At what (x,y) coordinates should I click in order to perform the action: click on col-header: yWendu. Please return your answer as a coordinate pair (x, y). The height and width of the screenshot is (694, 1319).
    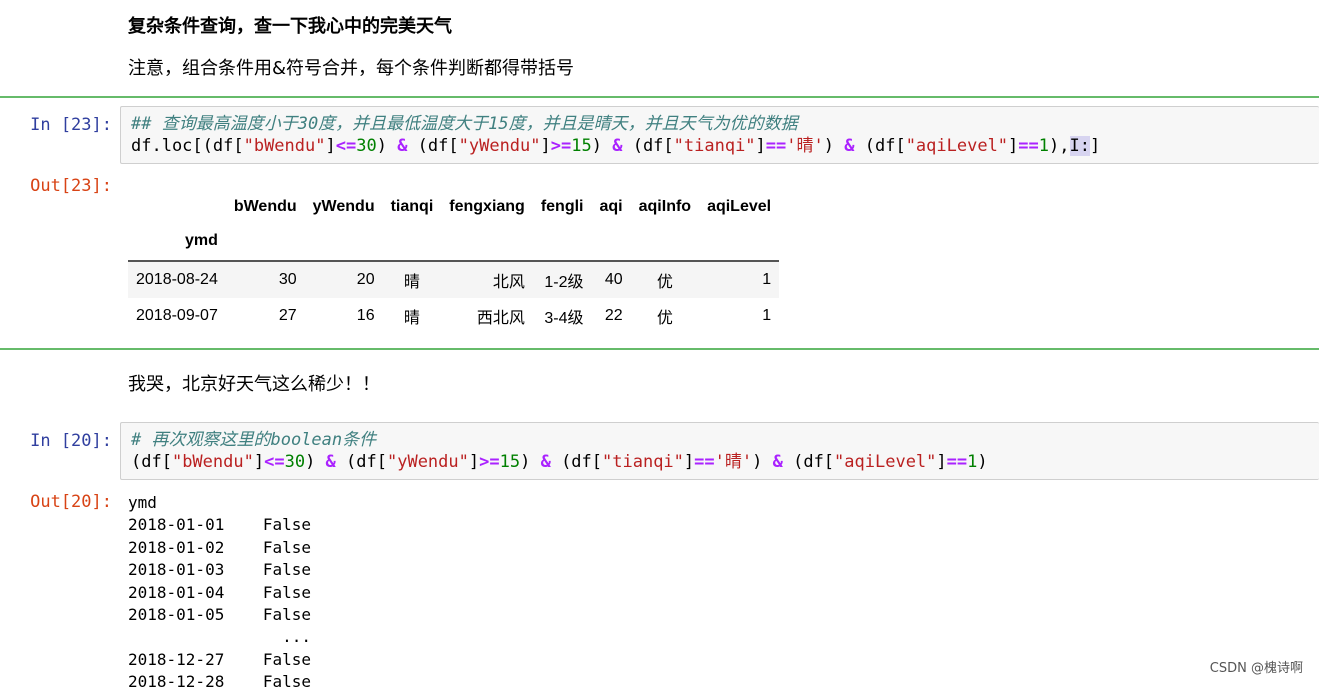
    Looking at the image, I should click on (343, 206).